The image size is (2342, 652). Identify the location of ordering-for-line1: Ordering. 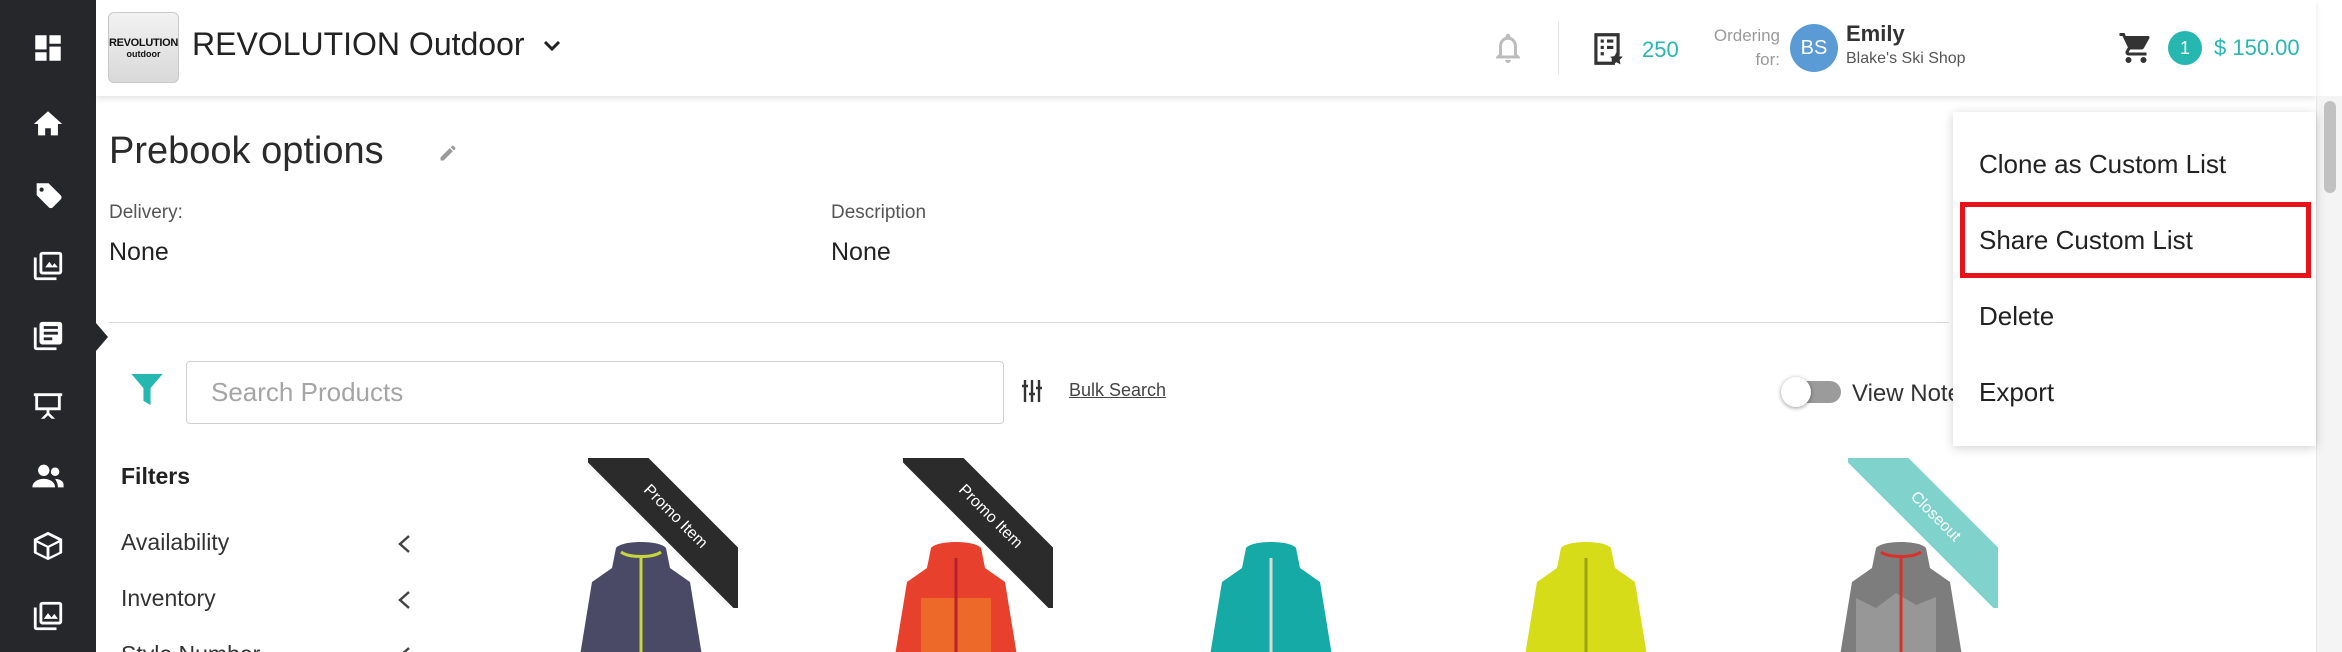
(1746, 35).